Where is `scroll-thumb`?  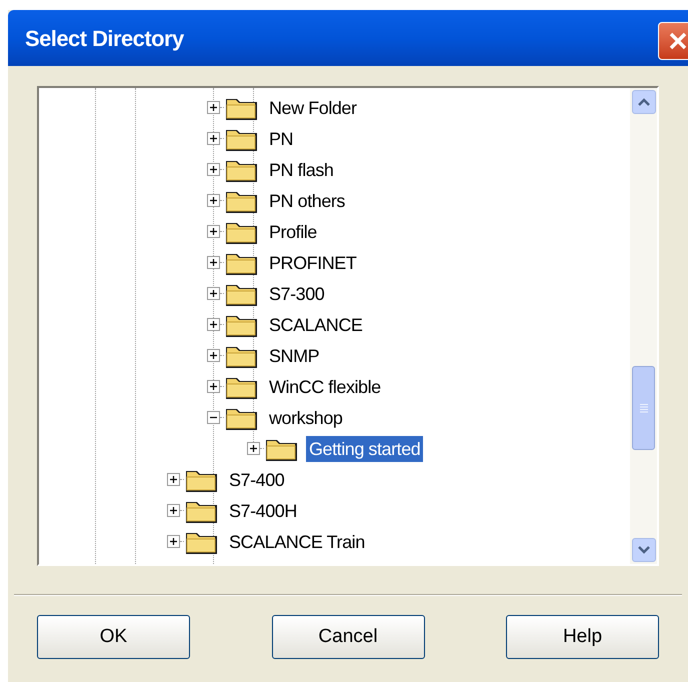 scroll-thumb is located at coordinates (643, 408).